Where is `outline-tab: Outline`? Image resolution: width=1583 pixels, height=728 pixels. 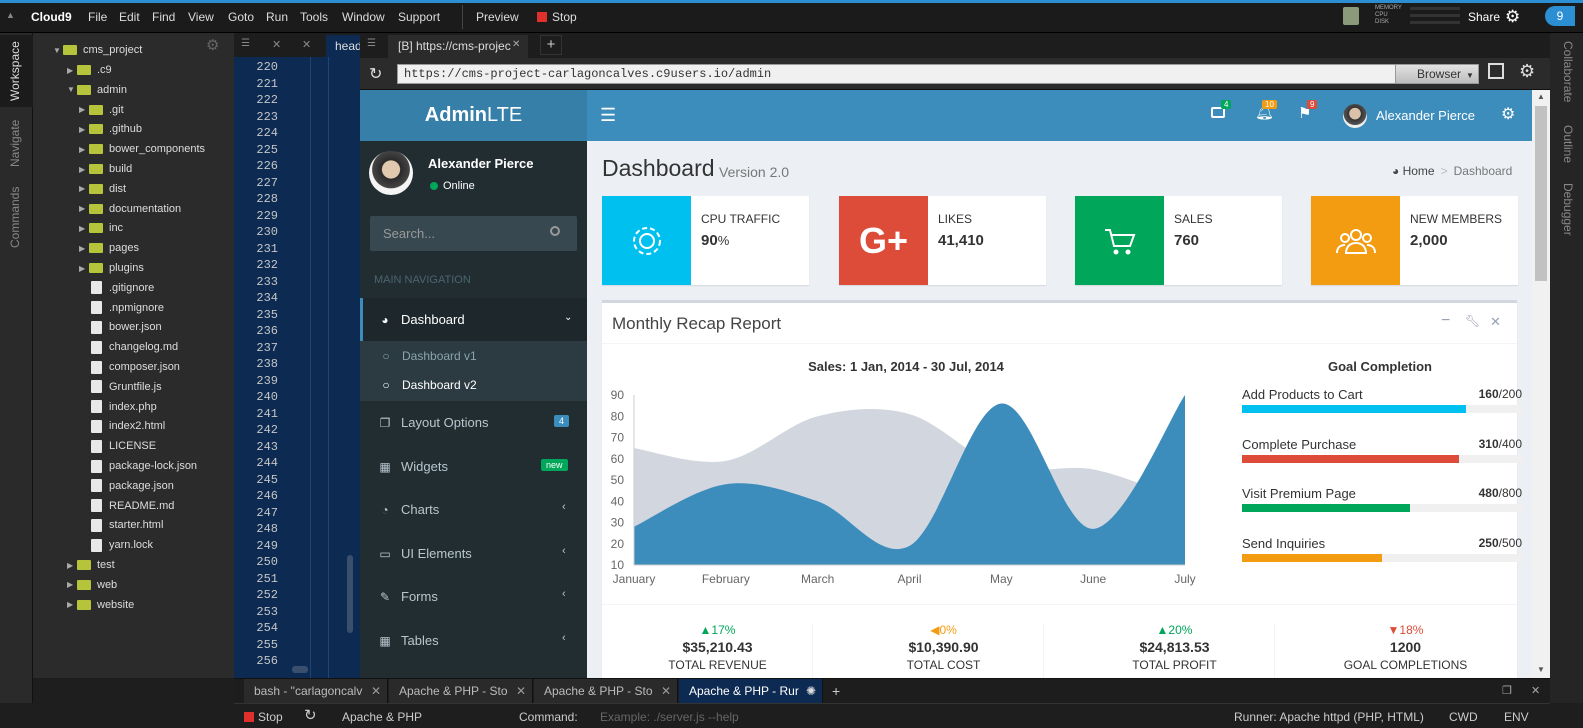
outline-tab: Outline is located at coordinates (1568, 144).